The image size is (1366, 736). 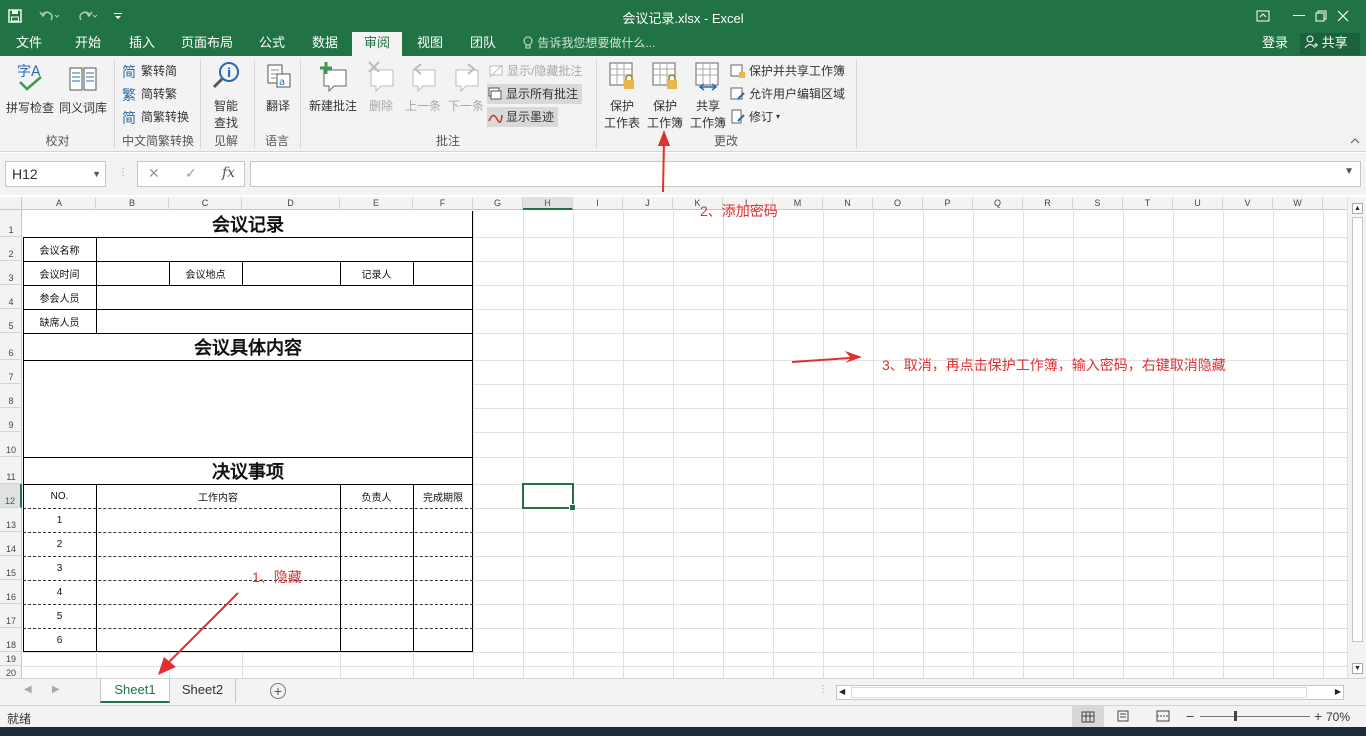 I want to click on show-hide-comment-button: 显示/隐藏批注, so click(x=535, y=71).